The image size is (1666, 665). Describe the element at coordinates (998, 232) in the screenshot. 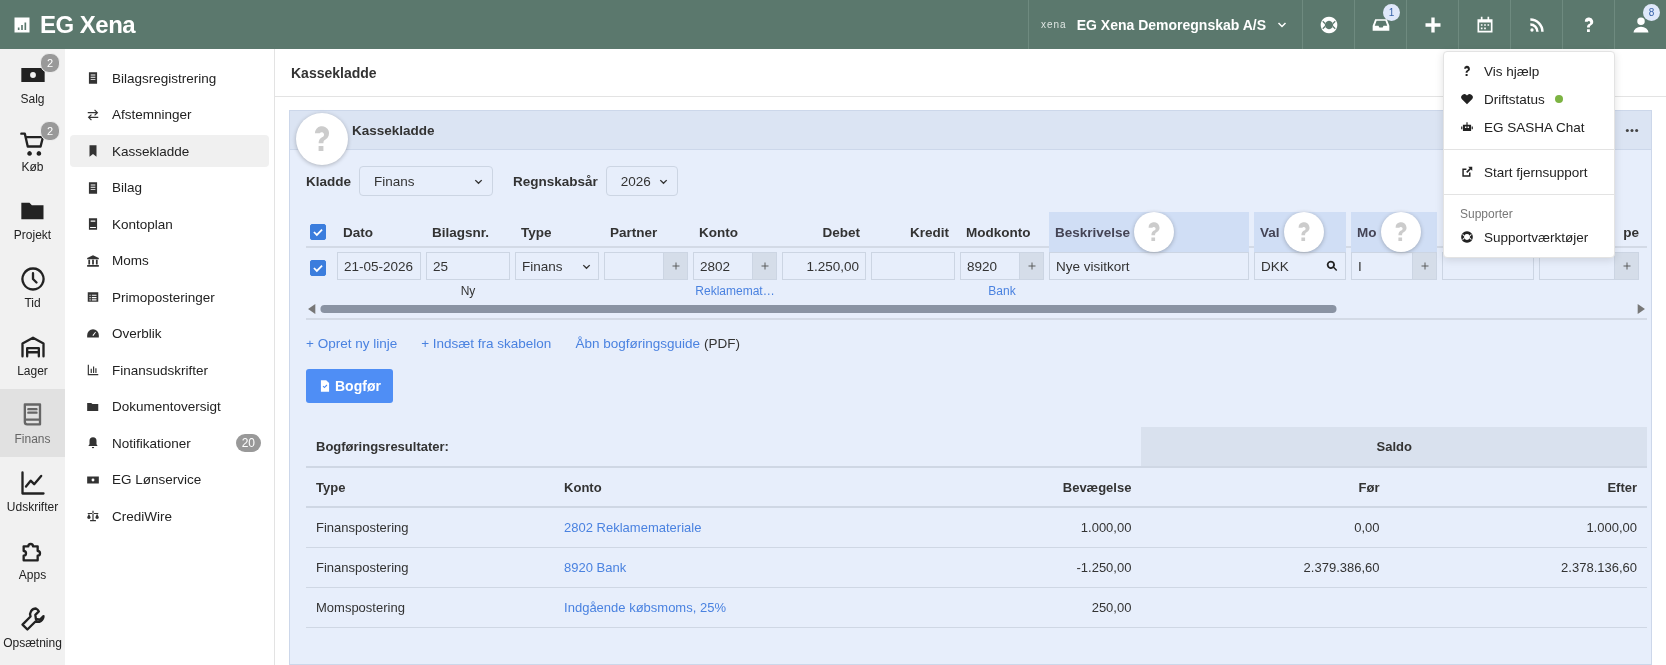

I see `column-header: Modkonto` at that location.